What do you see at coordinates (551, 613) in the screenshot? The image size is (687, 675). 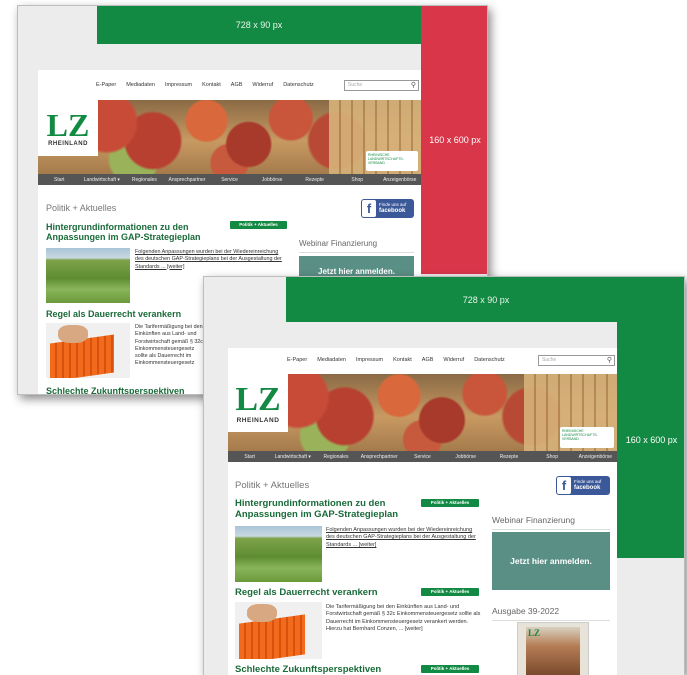 I see `issue-title: Ausgabe 39-2022` at bounding box center [551, 613].